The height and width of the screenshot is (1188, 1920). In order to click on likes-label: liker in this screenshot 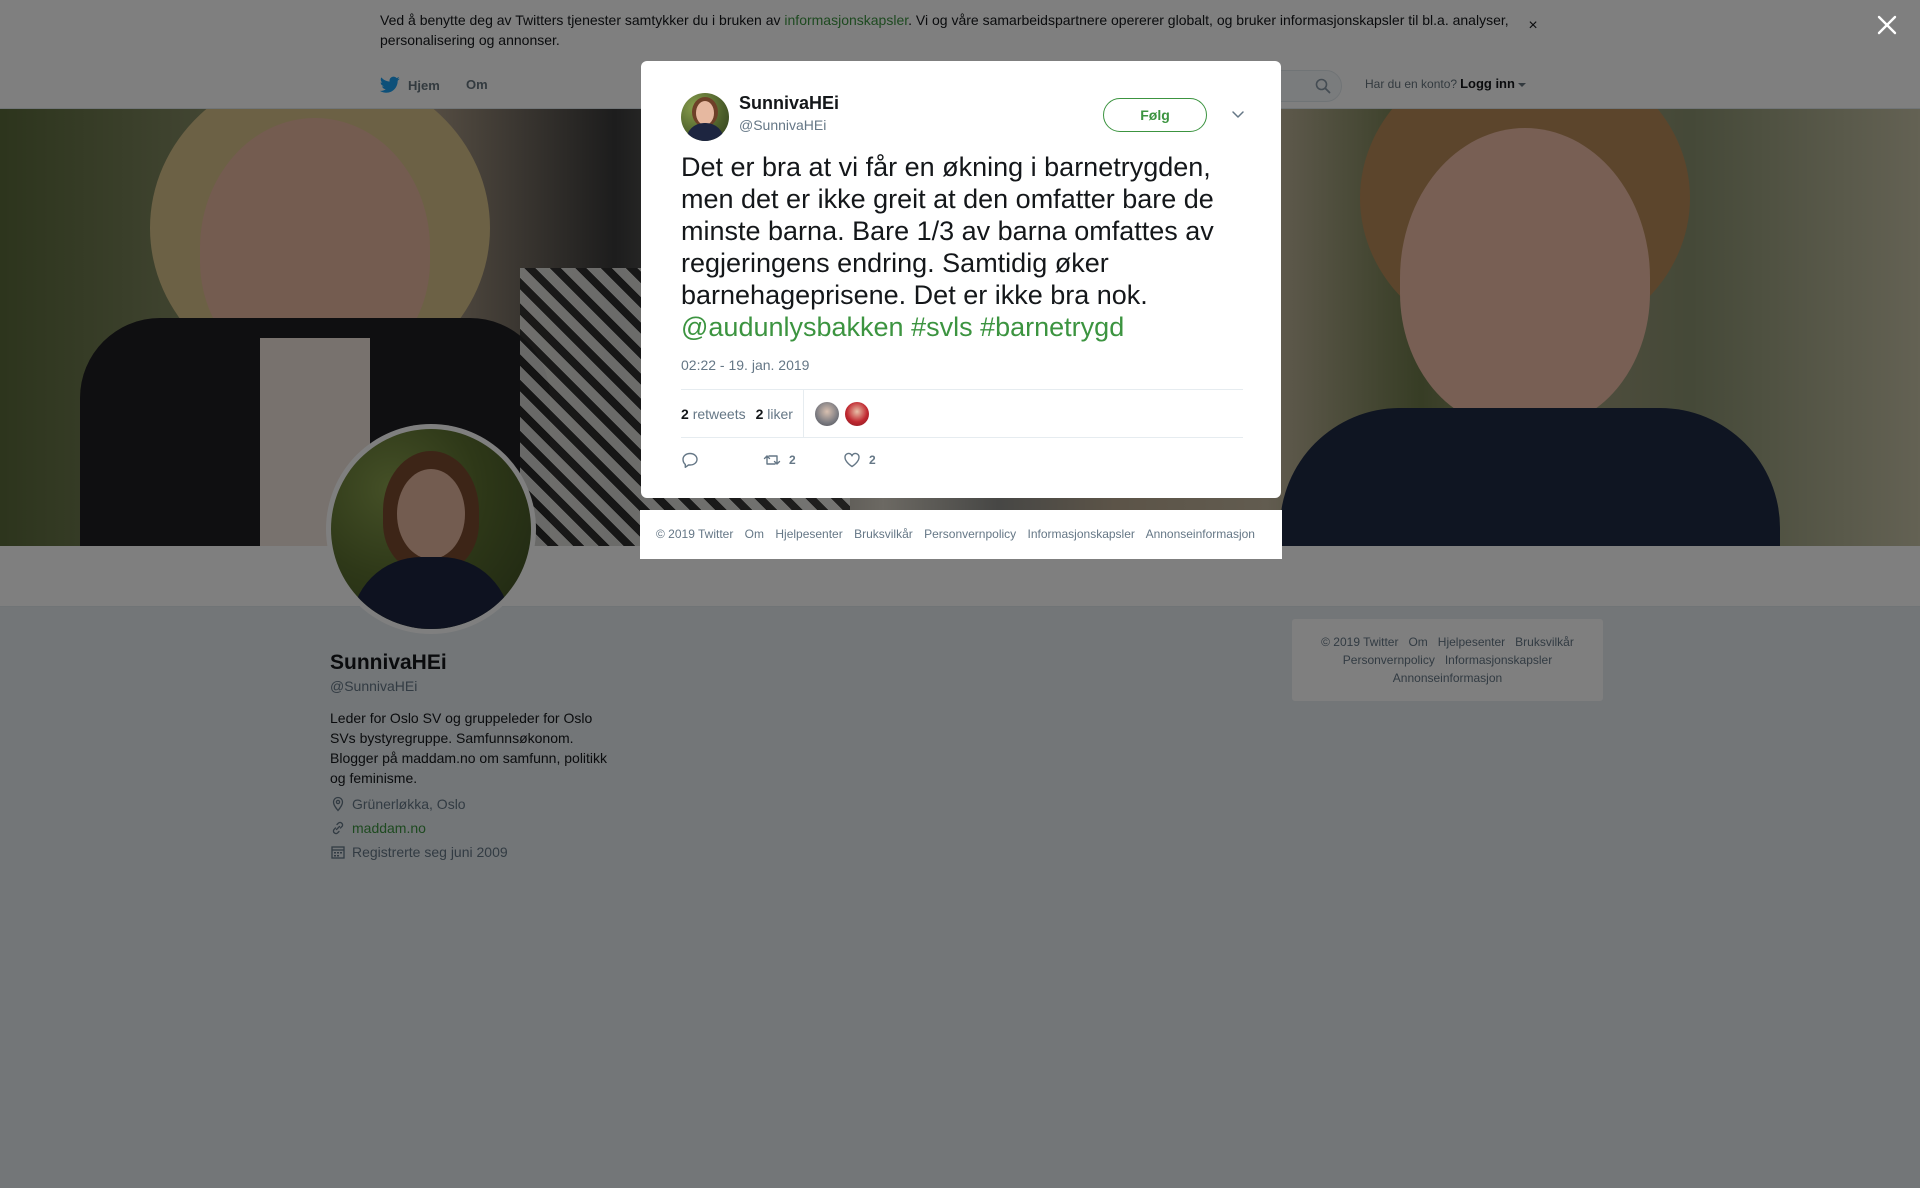, I will do `click(780, 413)`.